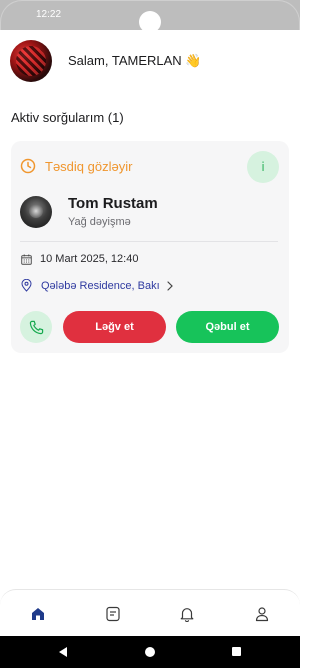 The width and height of the screenshot is (320, 668). I want to click on section-title: Aktiv sorğularım (1), so click(67, 117).